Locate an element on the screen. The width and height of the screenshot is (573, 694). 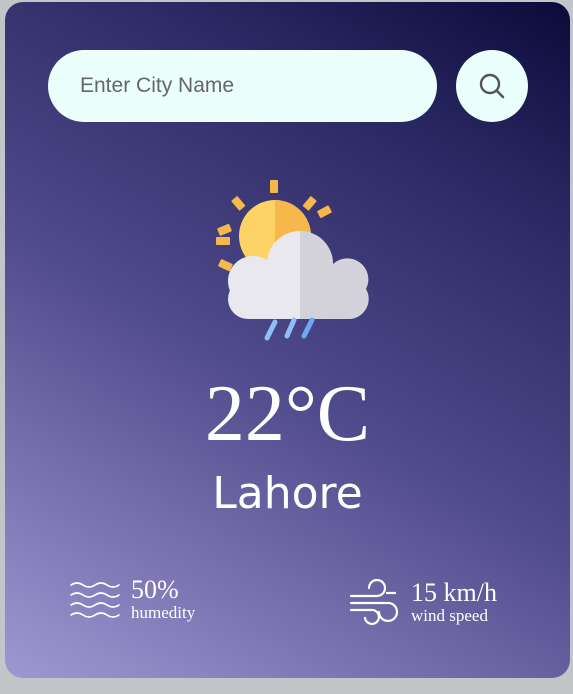
wind-icon is located at coordinates (374, 601).